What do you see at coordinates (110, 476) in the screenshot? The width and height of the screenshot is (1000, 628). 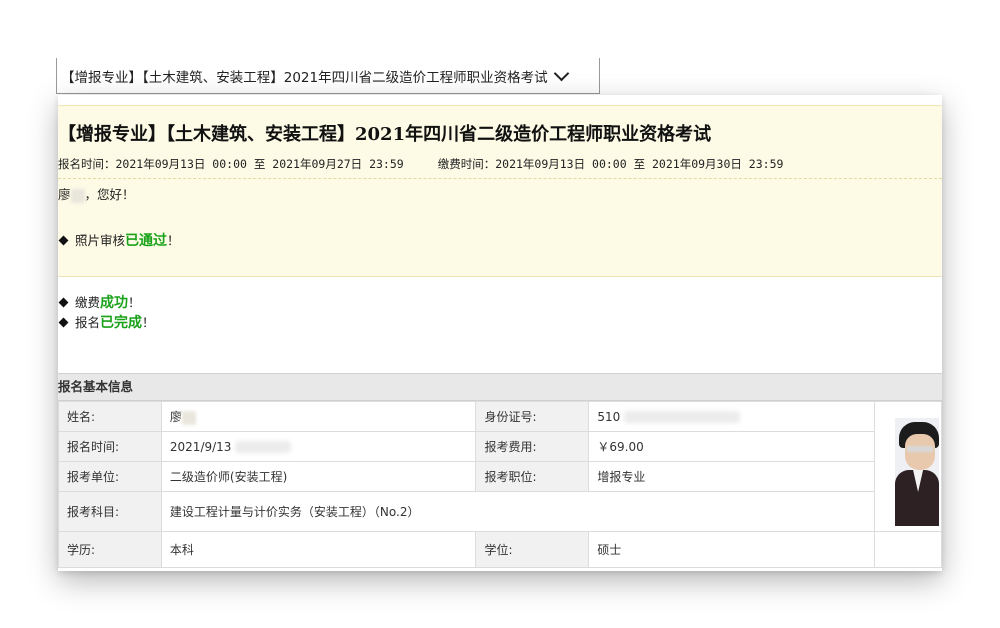 I see `unit-label: 报考单位:` at bounding box center [110, 476].